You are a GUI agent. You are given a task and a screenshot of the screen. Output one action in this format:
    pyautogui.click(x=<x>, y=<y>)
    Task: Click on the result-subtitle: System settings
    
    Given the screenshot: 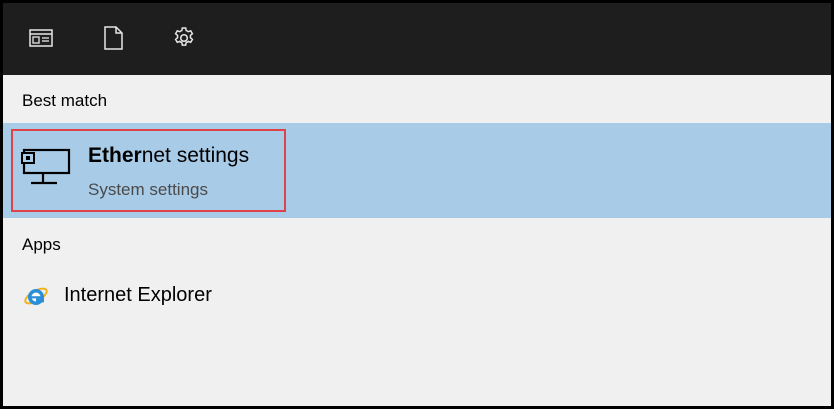 What is the action you would take?
    pyautogui.click(x=148, y=189)
    